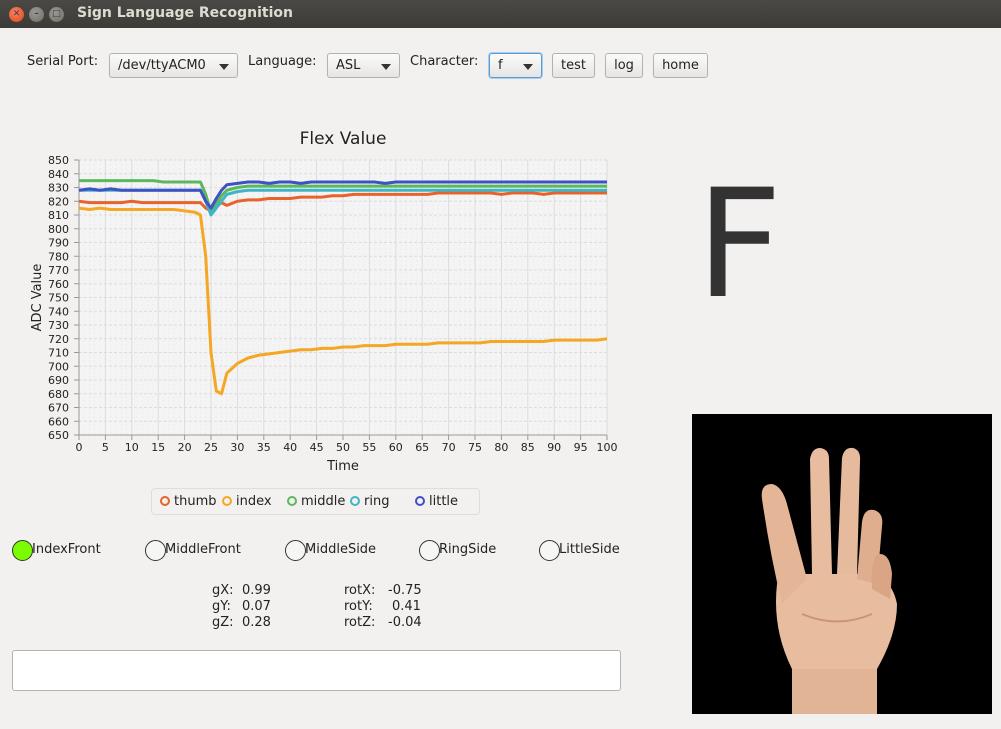 The width and height of the screenshot is (1001, 729). Describe the element at coordinates (342, 466) in the screenshot. I see `x-axis-label: Time` at that location.